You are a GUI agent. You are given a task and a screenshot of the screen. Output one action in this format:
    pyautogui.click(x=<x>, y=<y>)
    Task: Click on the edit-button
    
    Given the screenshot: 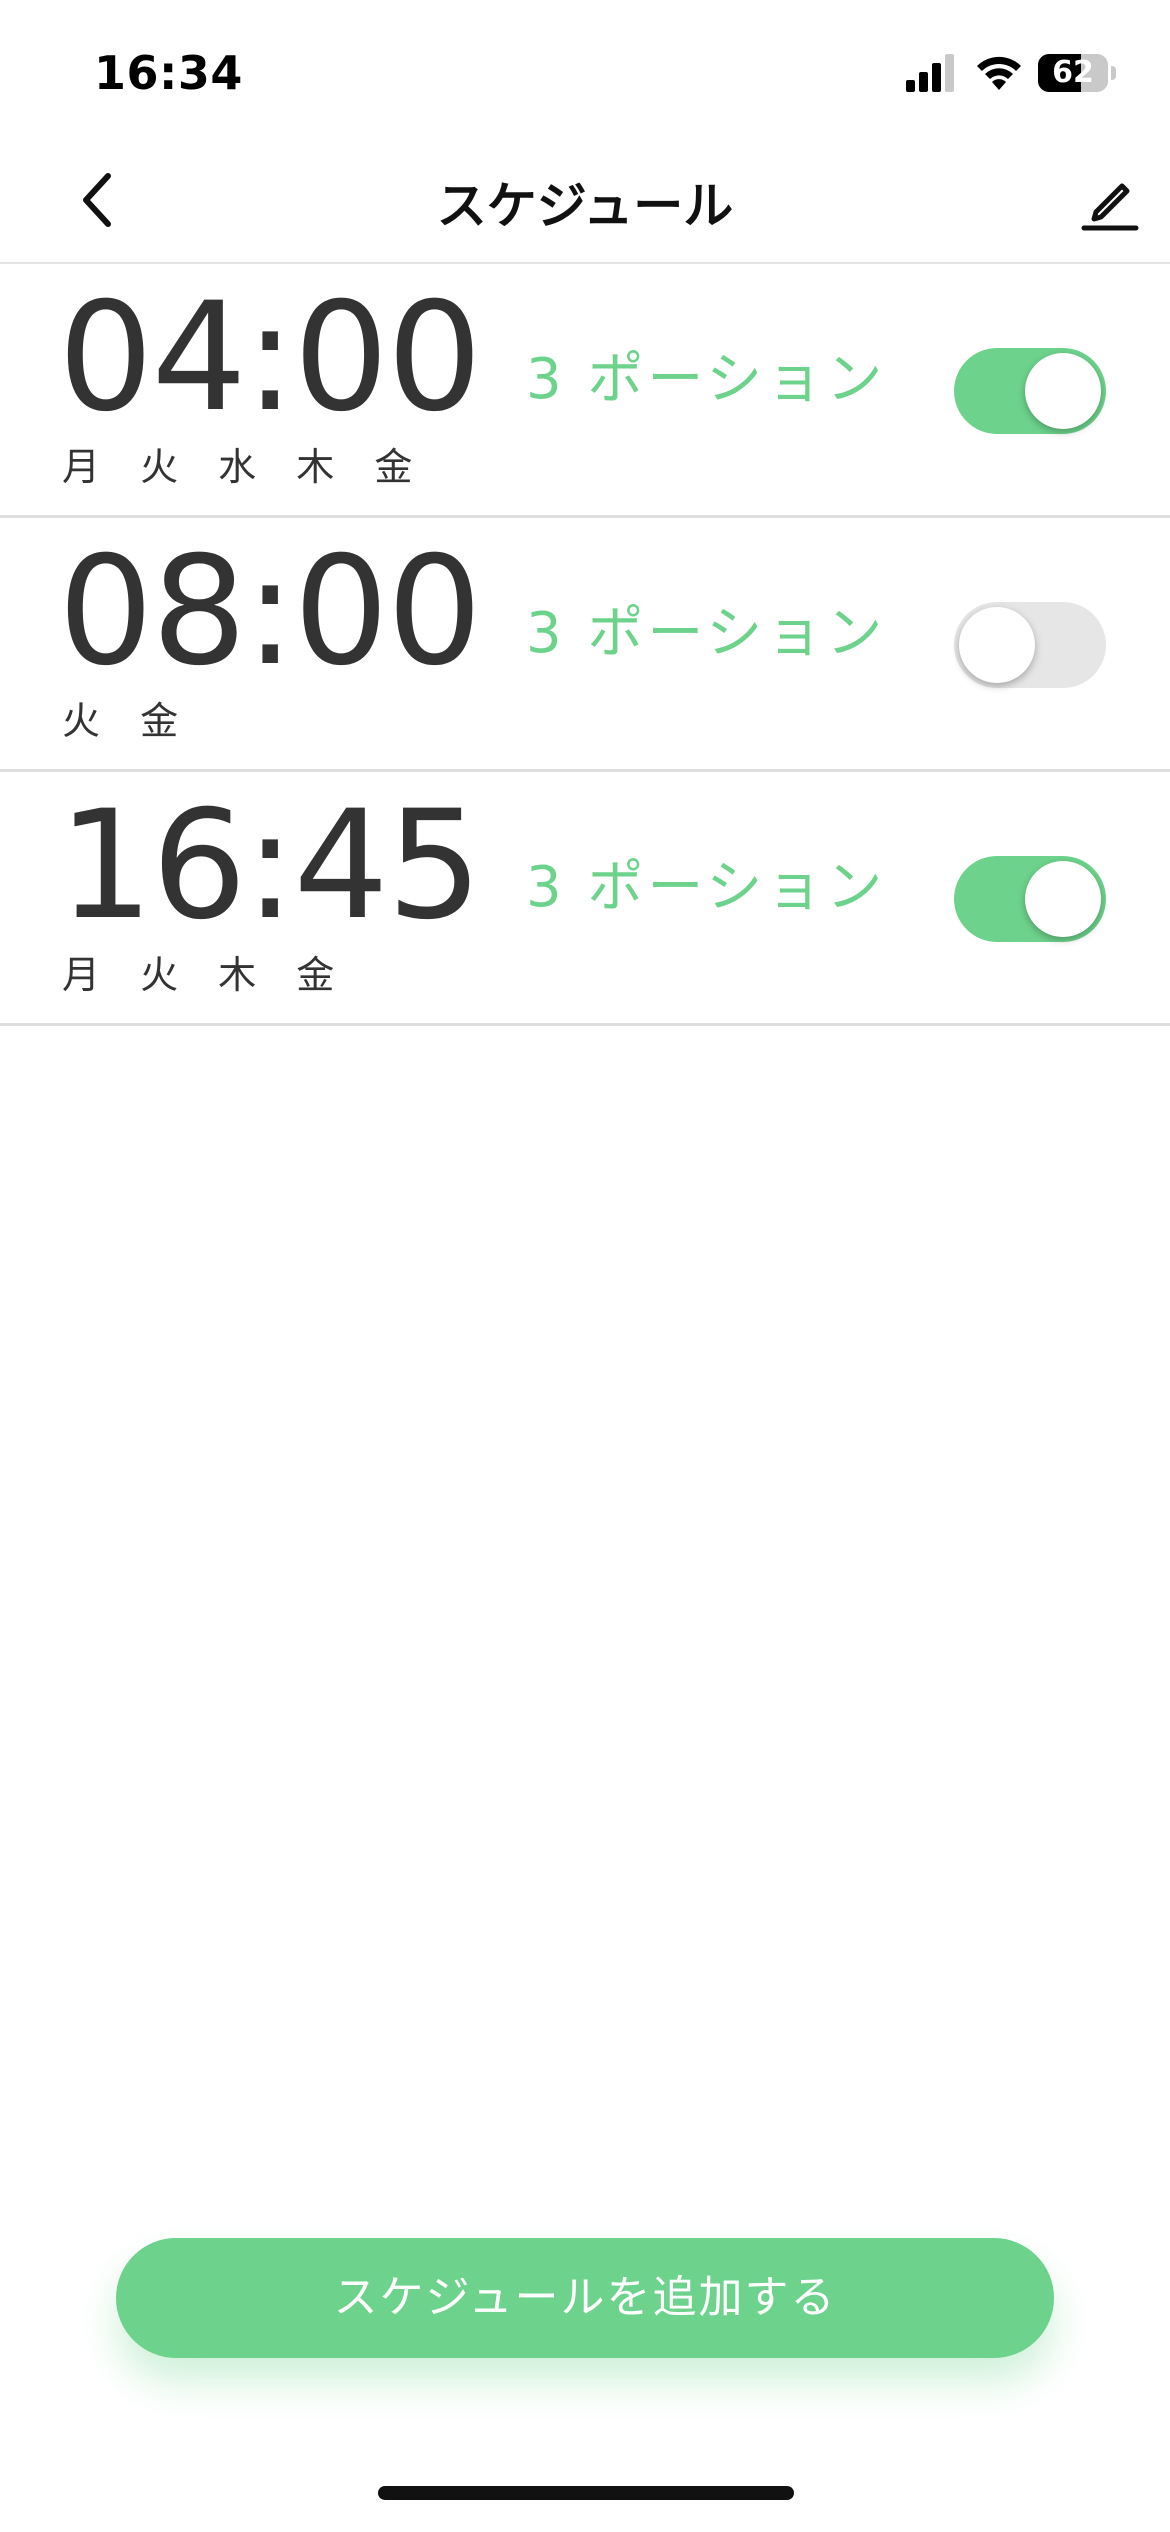 What is the action you would take?
    pyautogui.click(x=1110, y=202)
    